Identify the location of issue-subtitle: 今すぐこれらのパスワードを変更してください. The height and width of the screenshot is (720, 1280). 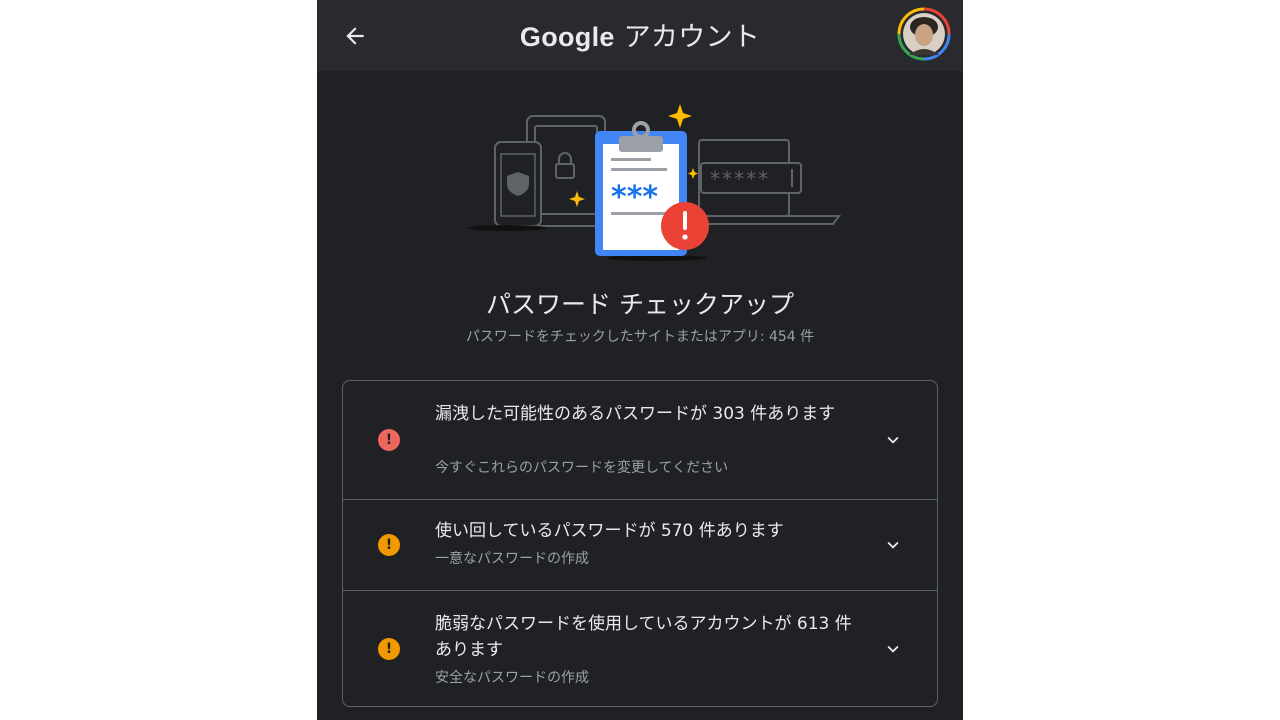
(582, 468).